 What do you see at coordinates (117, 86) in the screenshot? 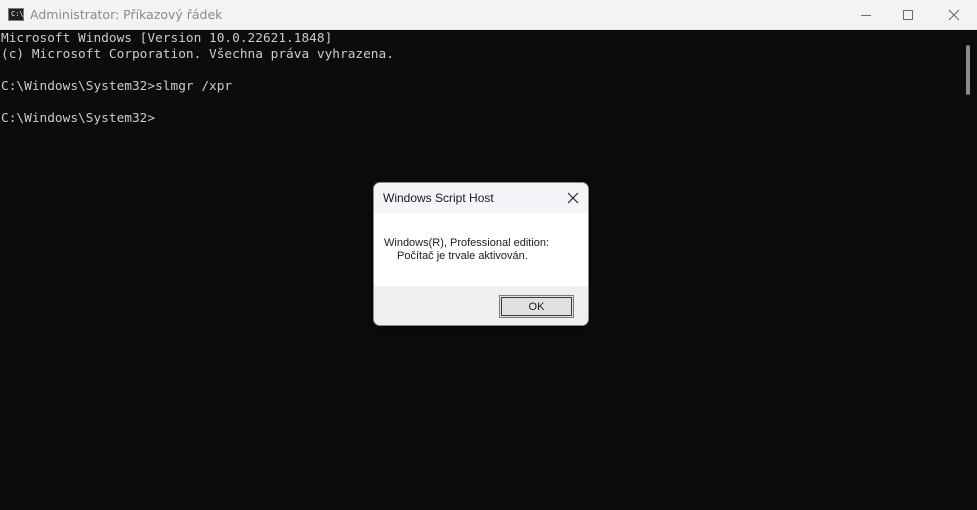
I see `console-line: C:\Windows\System32>slmgr /xpr` at bounding box center [117, 86].